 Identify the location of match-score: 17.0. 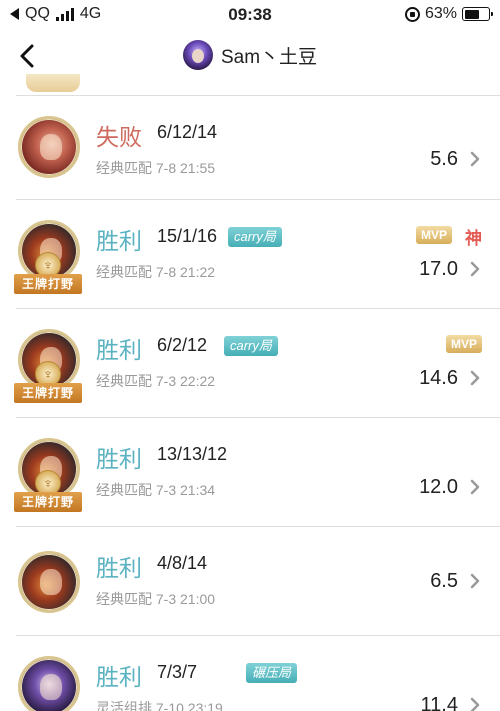
(438, 269).